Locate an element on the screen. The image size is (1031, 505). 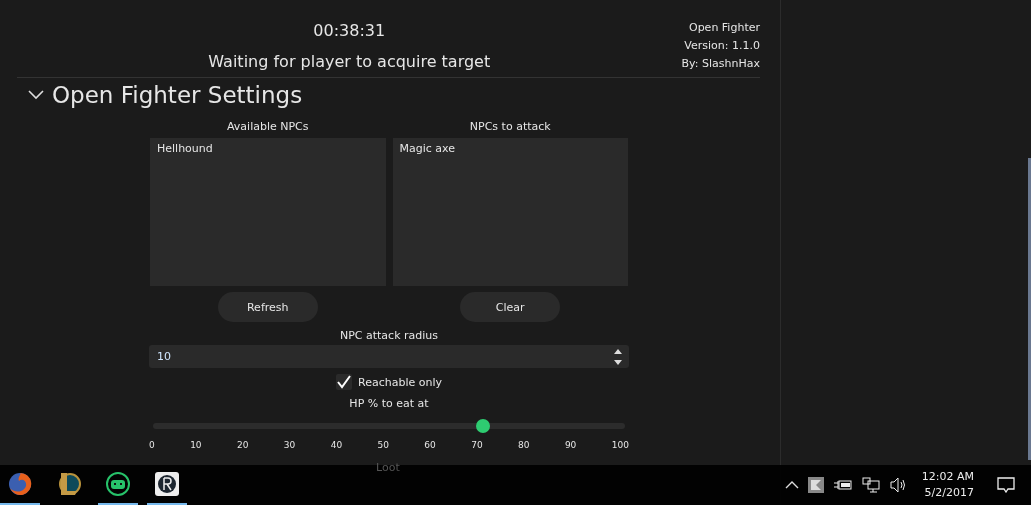
tick-label: 70 is located at coordinates (477, 445).